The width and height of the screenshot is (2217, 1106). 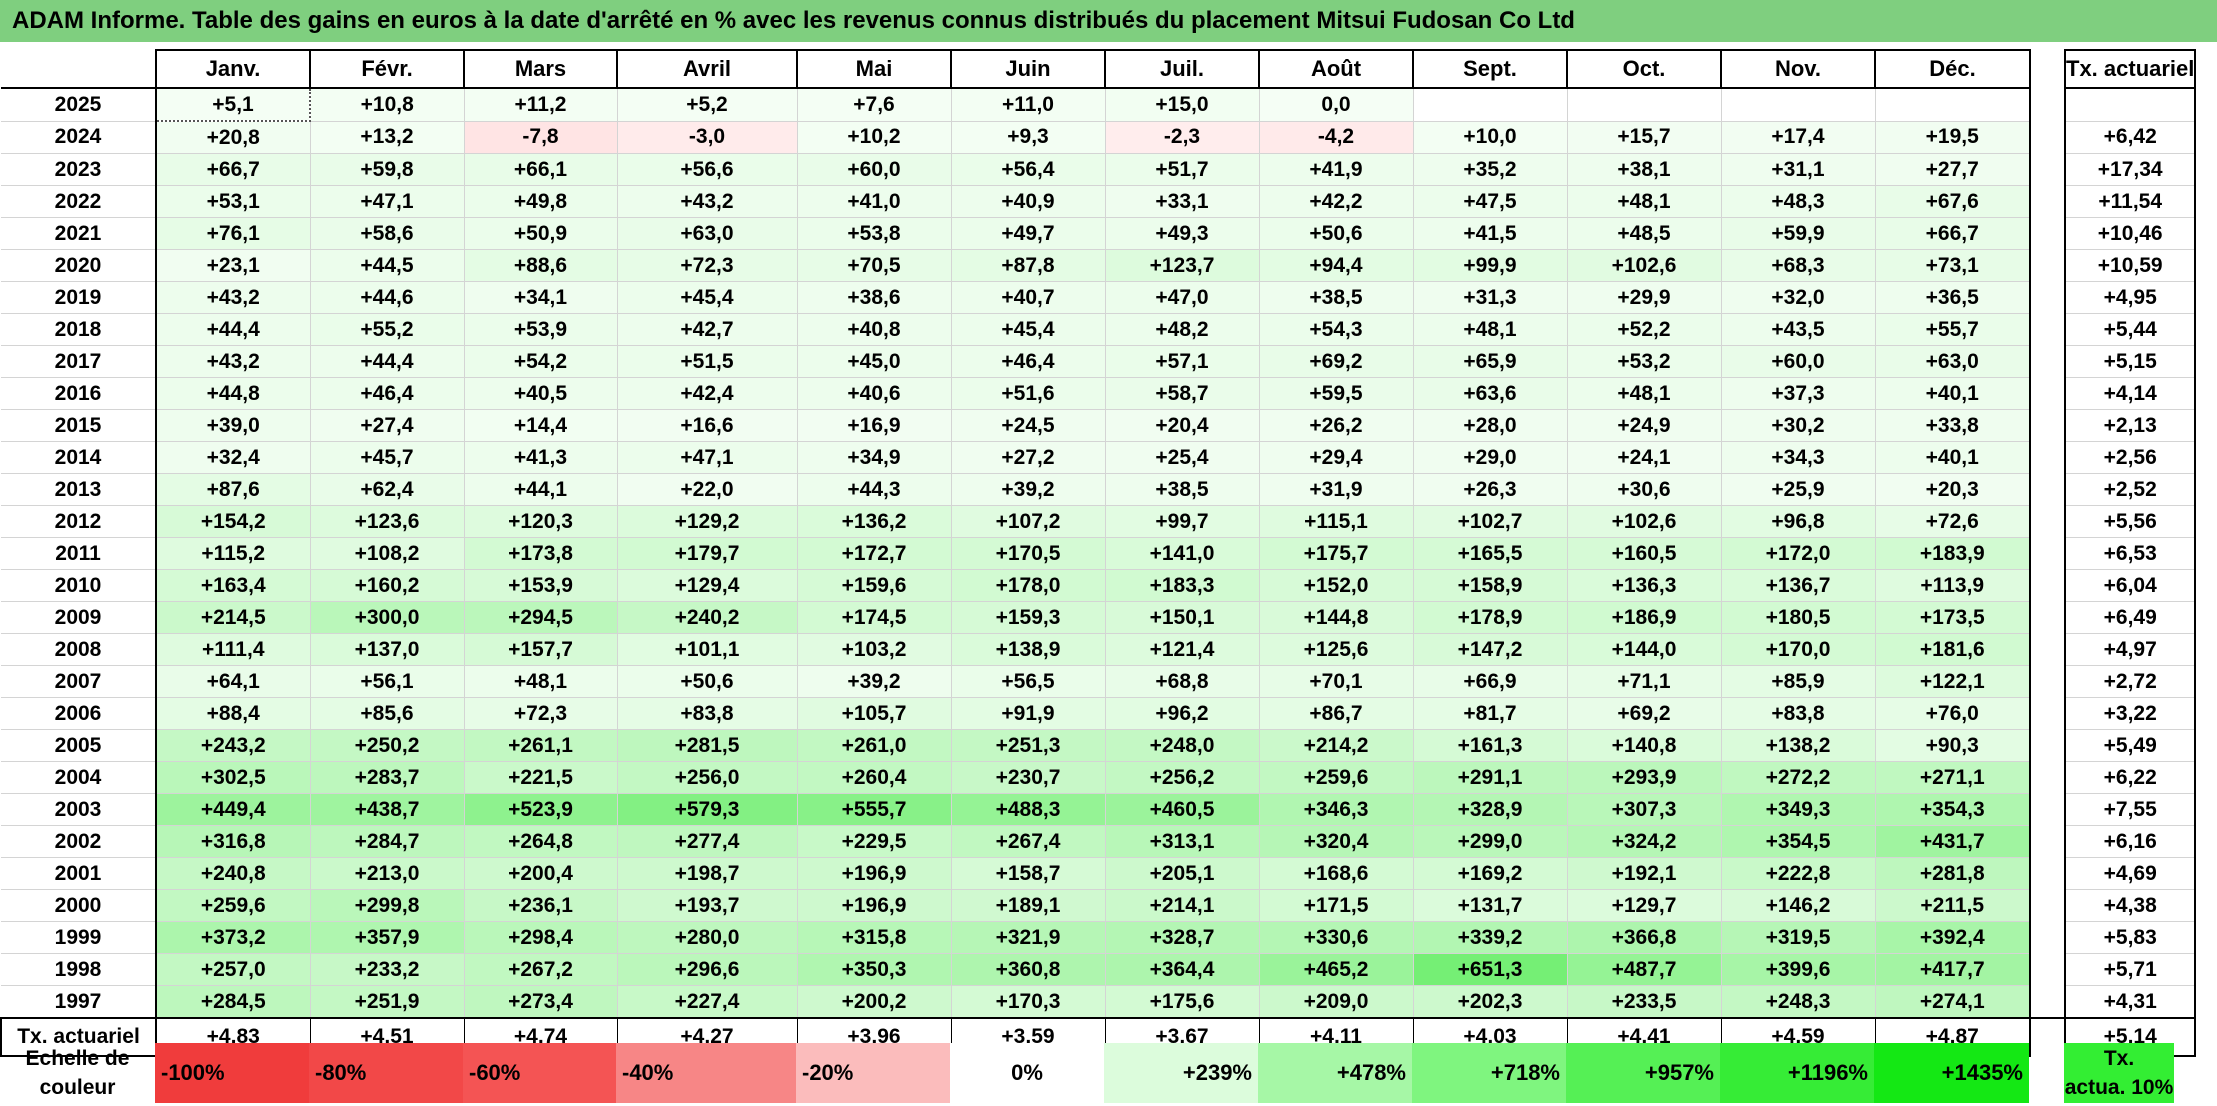 What do you see at coordinates (387, 457) in the screenshot?
I see `gain-cell: +45,7` at bounding box center [387, 457].